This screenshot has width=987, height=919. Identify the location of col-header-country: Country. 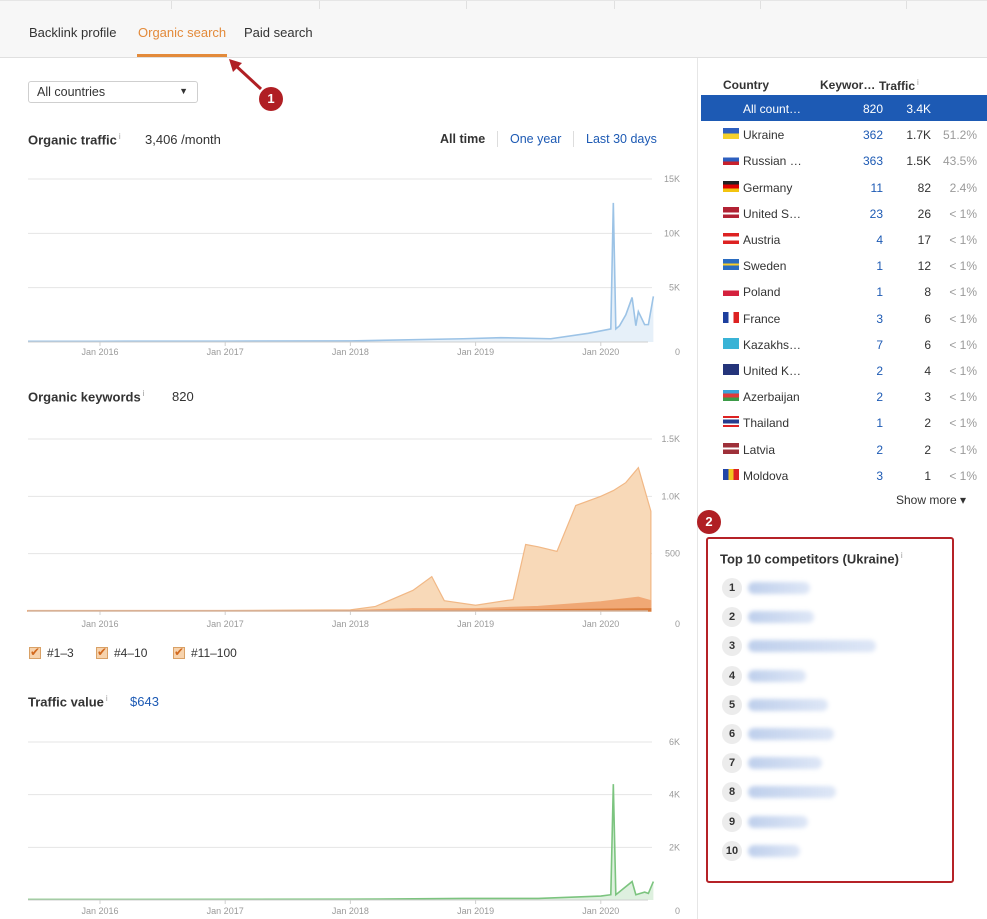
(746, 85).